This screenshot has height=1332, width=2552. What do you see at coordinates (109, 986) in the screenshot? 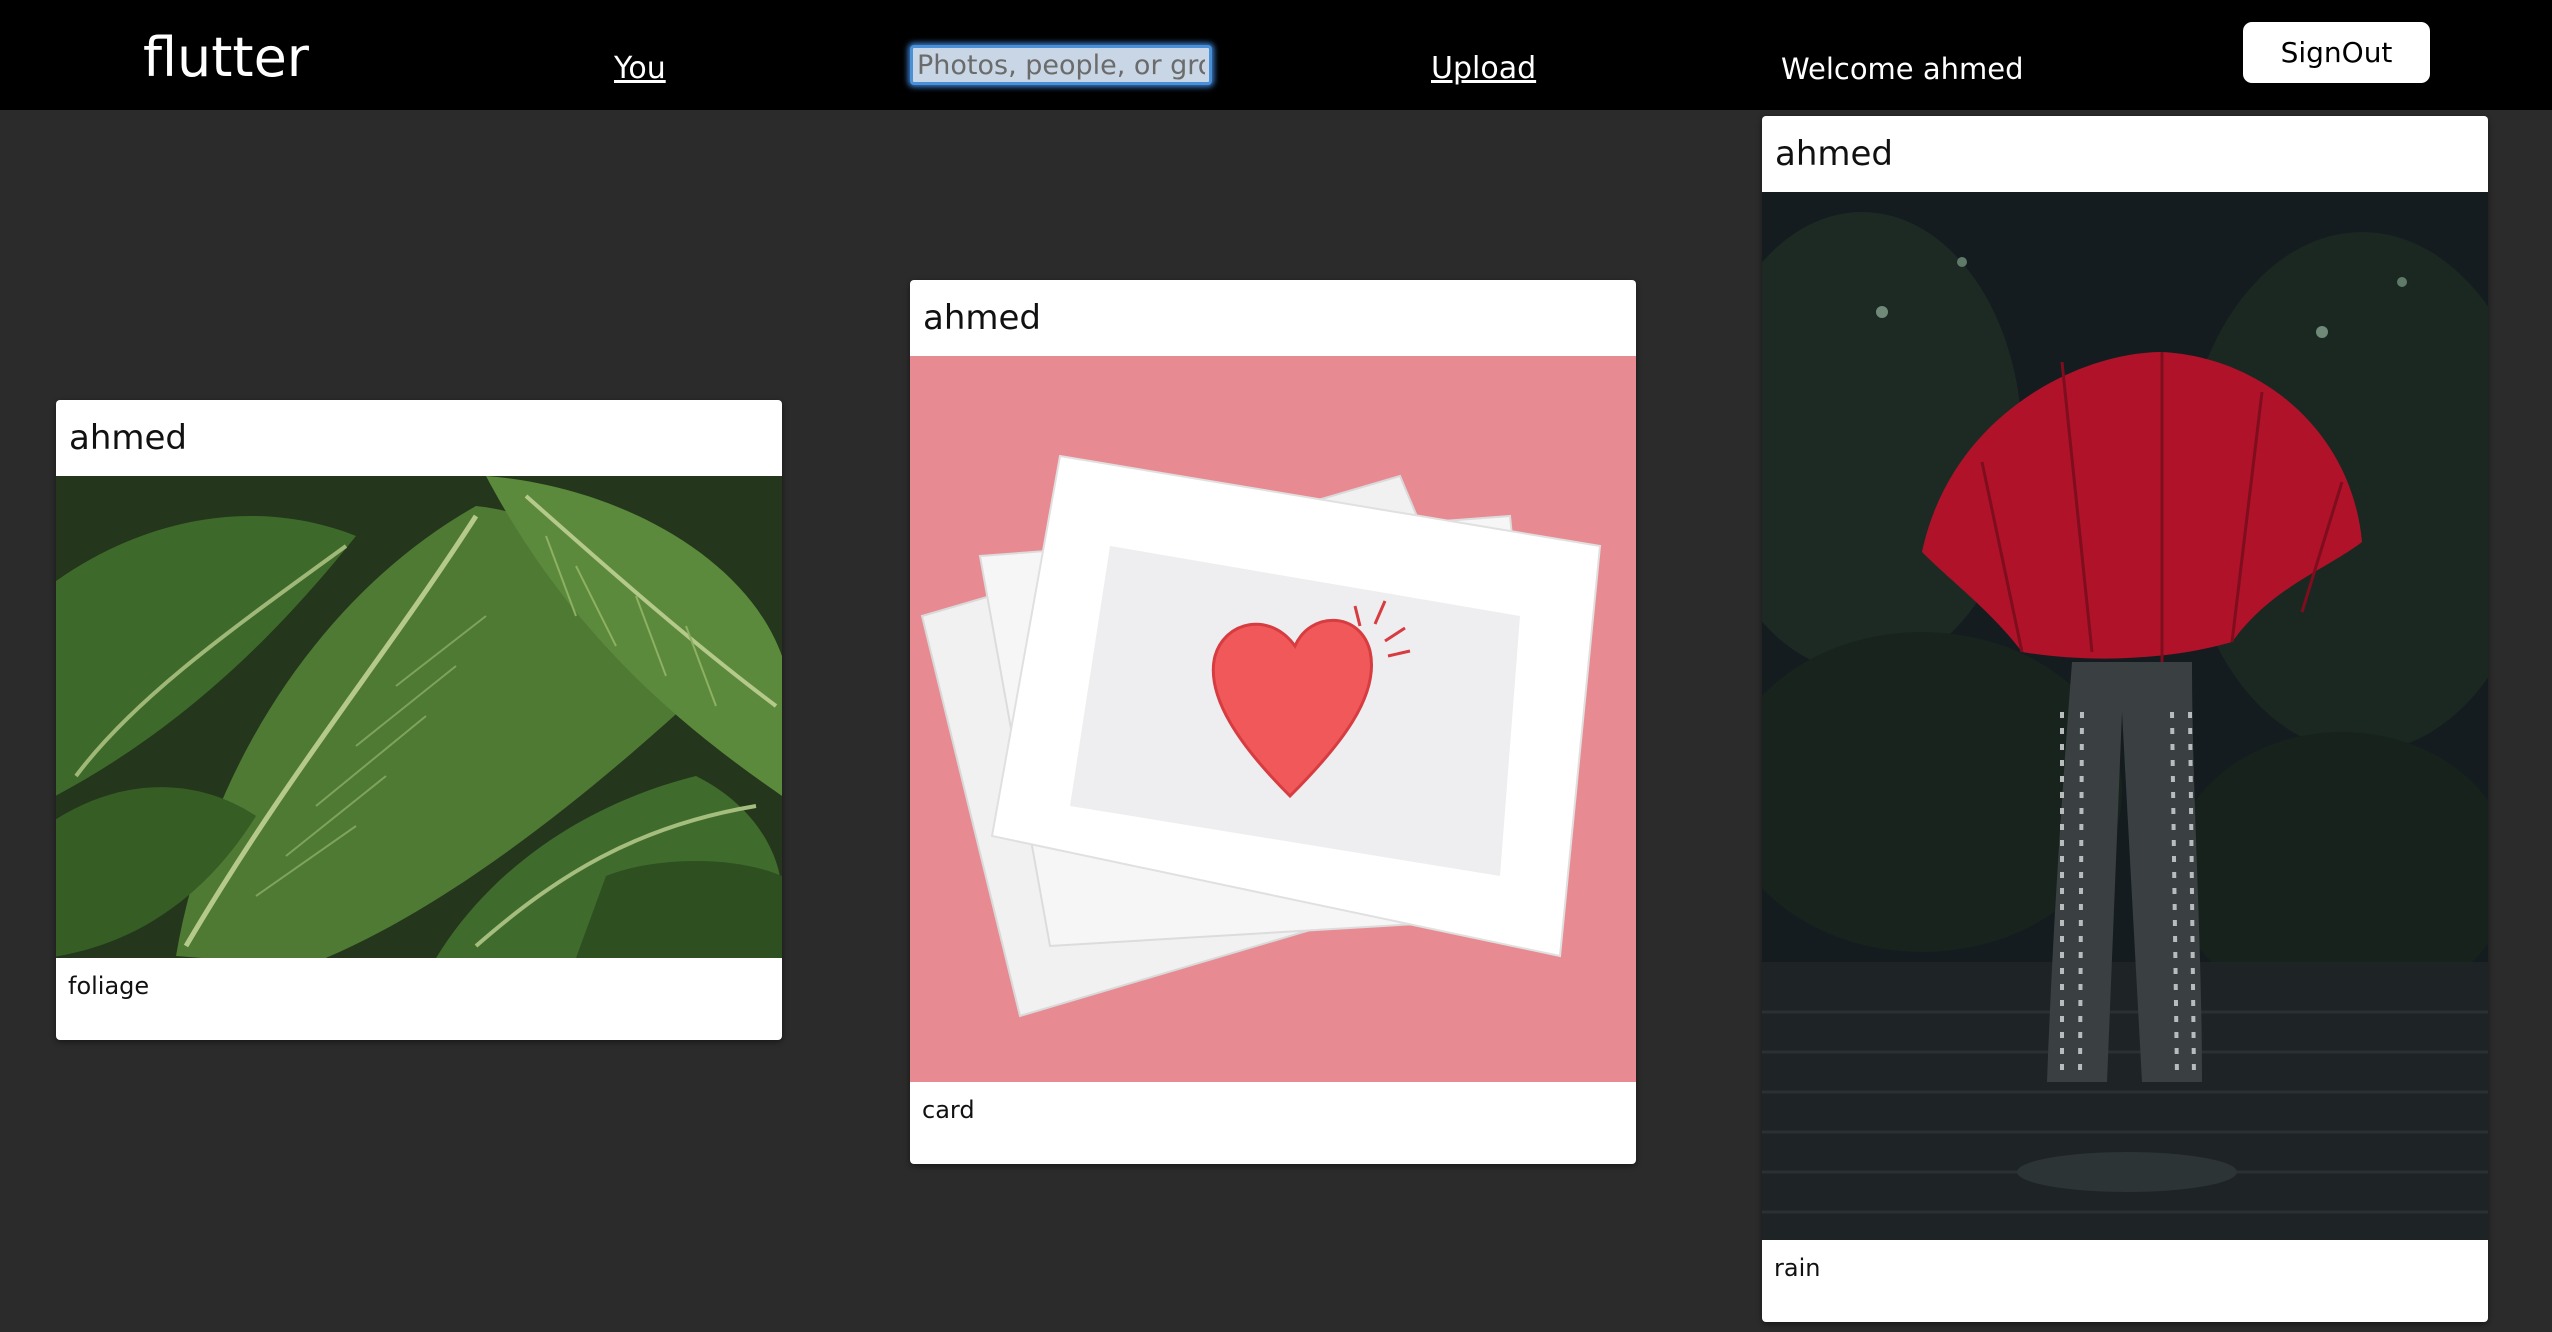
I see `card-caption: foliage` at bounding box center [109, 986].